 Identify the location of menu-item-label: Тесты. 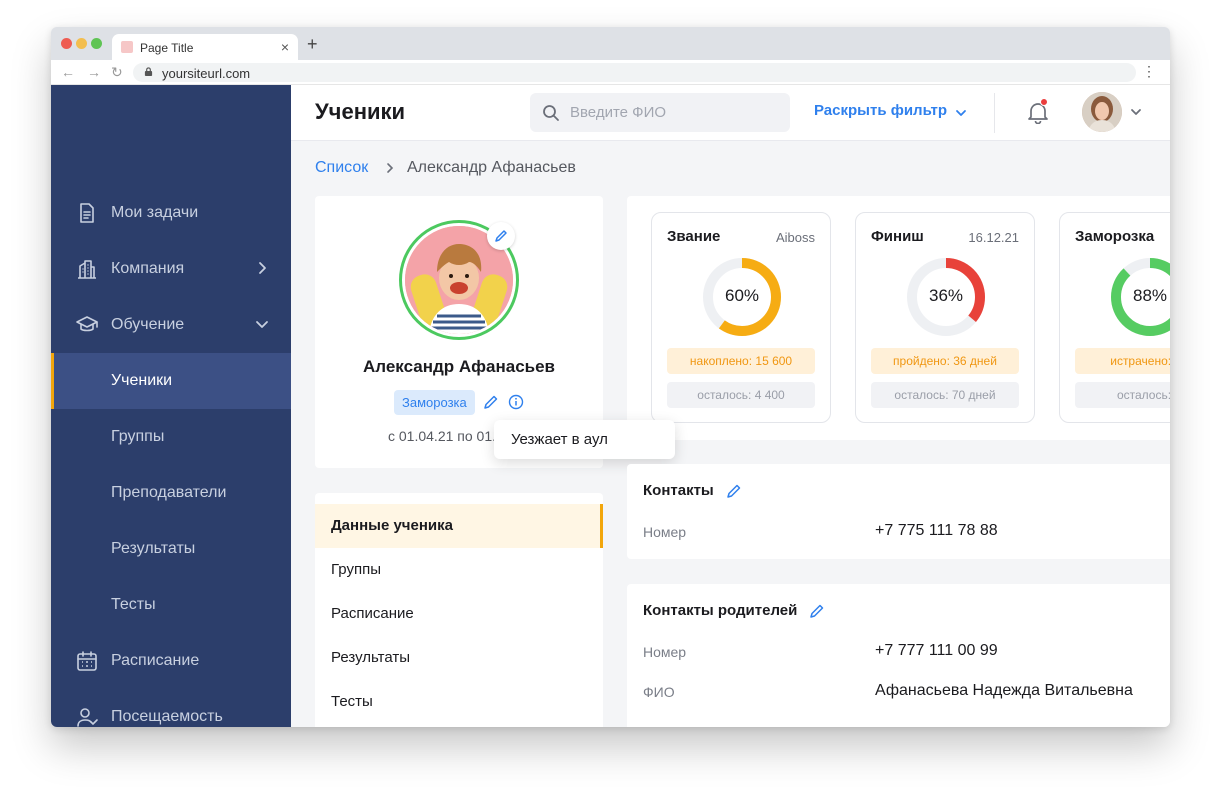
(352, 701).